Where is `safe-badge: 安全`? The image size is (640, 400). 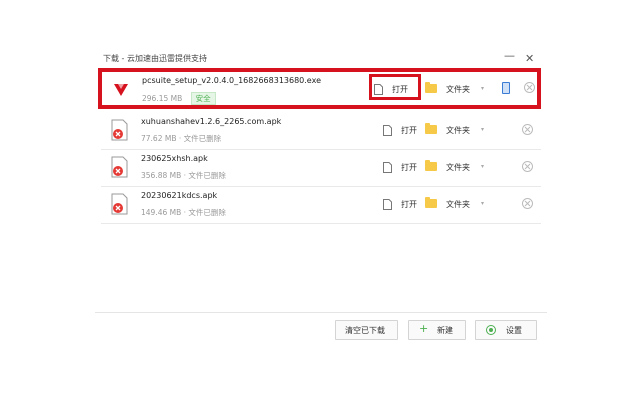
safe-badge: 安全 is located at coordinates (203, 98).